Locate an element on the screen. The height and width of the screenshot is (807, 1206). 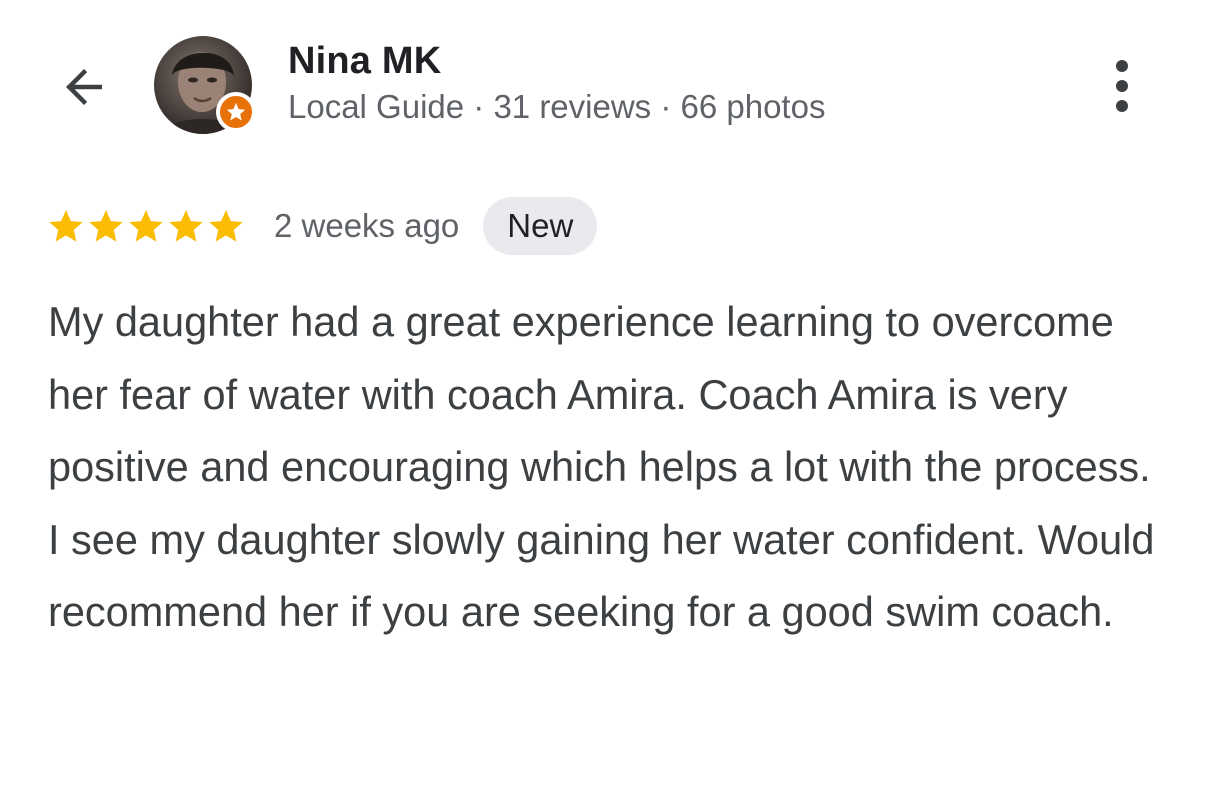
arrow-left-icon is located at coordinates (84, 87).